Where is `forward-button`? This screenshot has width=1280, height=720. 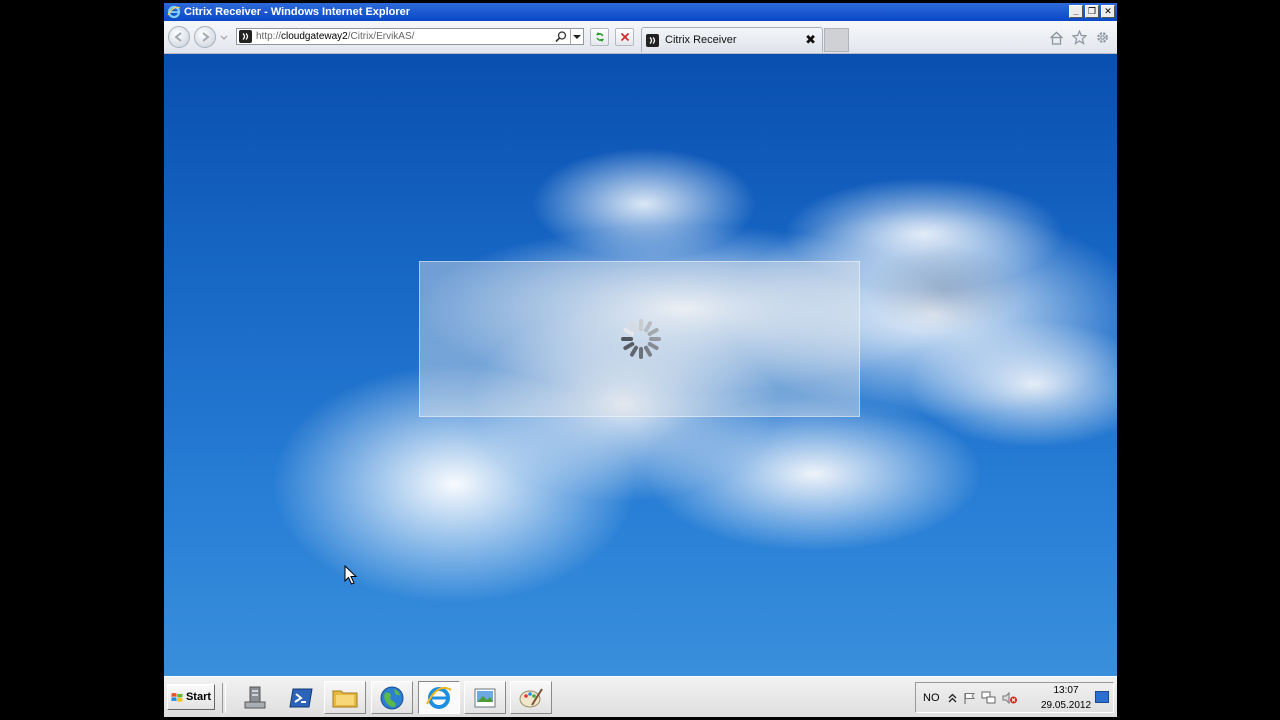
forward-button is located at coordinates (205, 37).